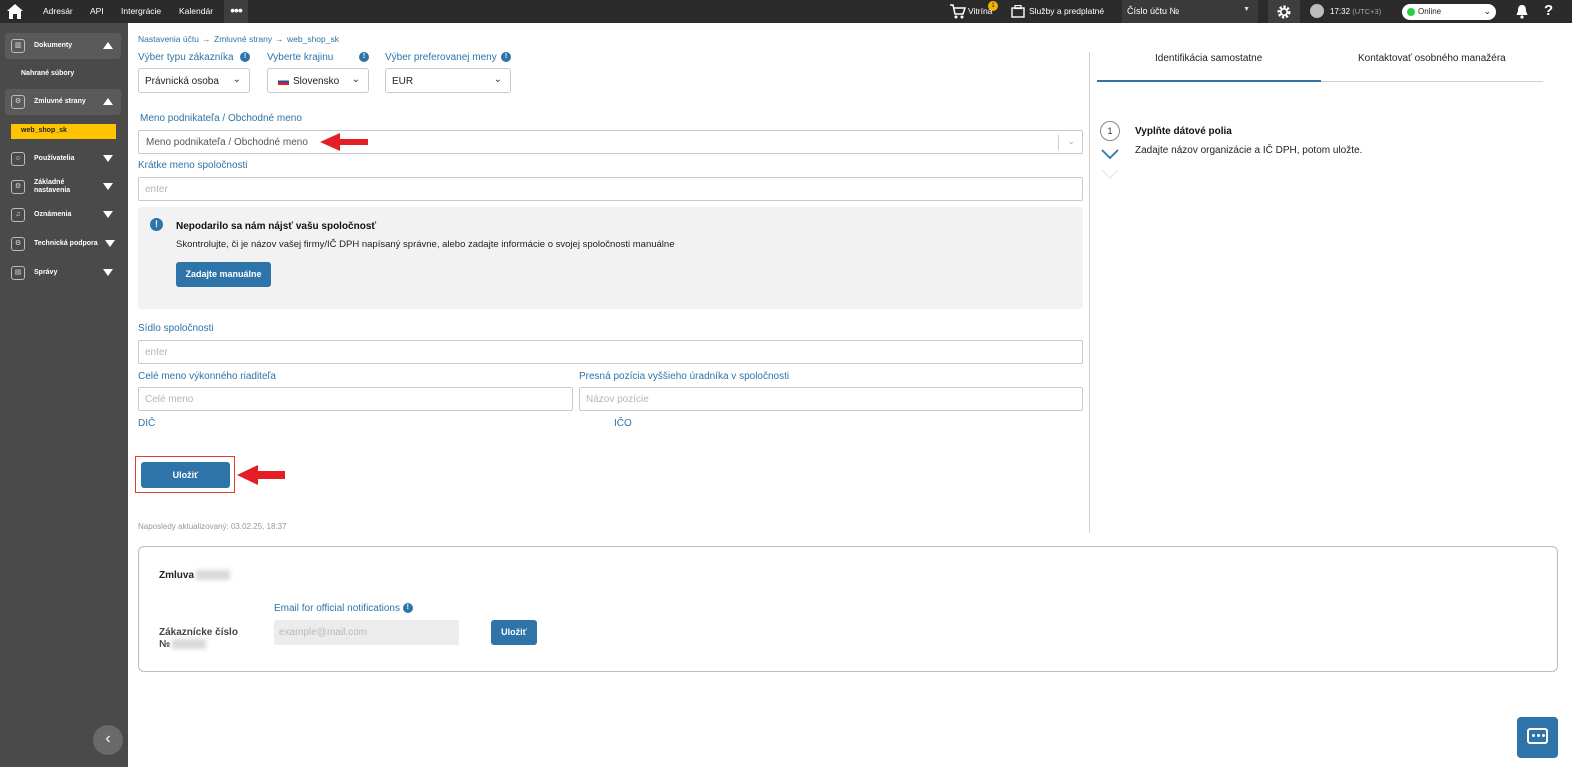 This screenshot has width=1572, height=767. I want to click on address-label: Sídlo spoločnosti, so click(176, 328).